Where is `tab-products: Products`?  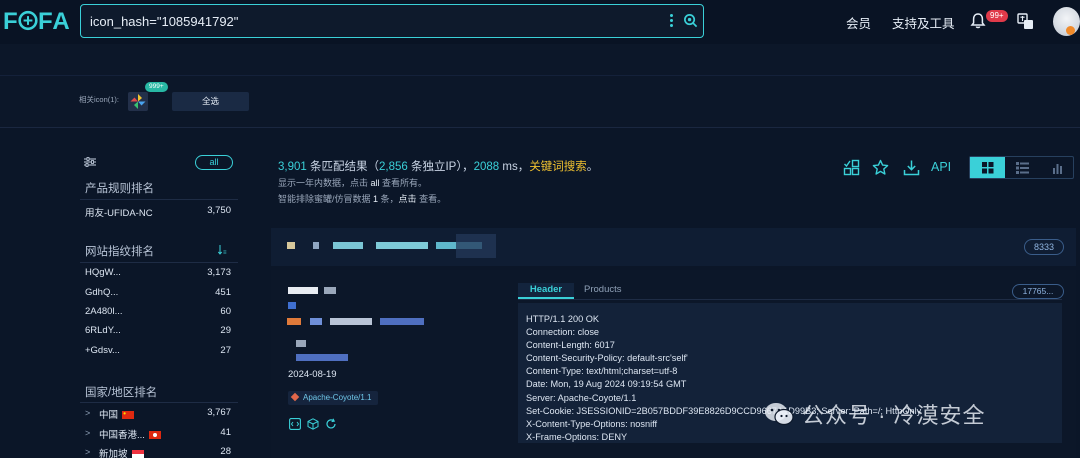
tab-products: Products is located at coordinates (603, 291).